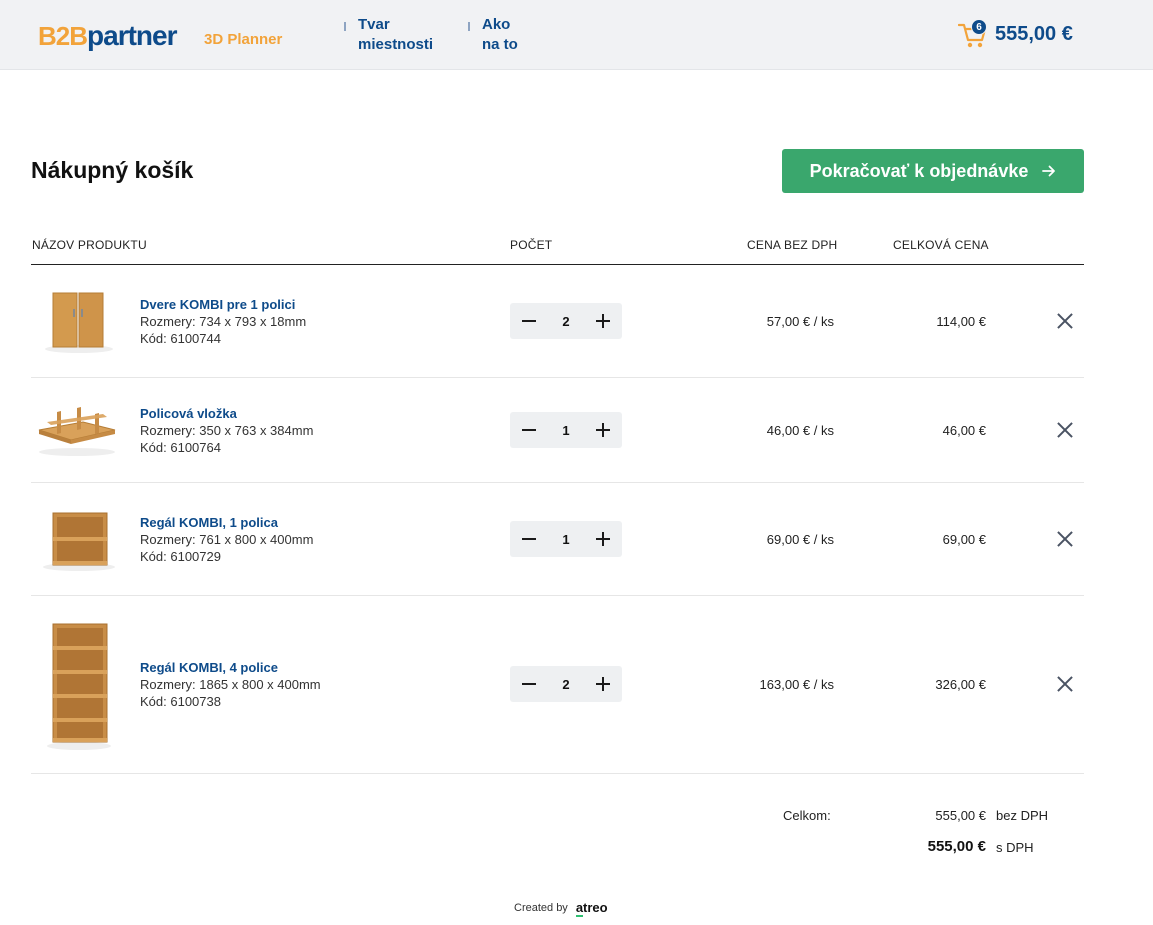  What do you see at coordinates (956, 846) in the screenshot?
I see `summary-gross-total: 555,00 €` at bounding box center [956, 846].